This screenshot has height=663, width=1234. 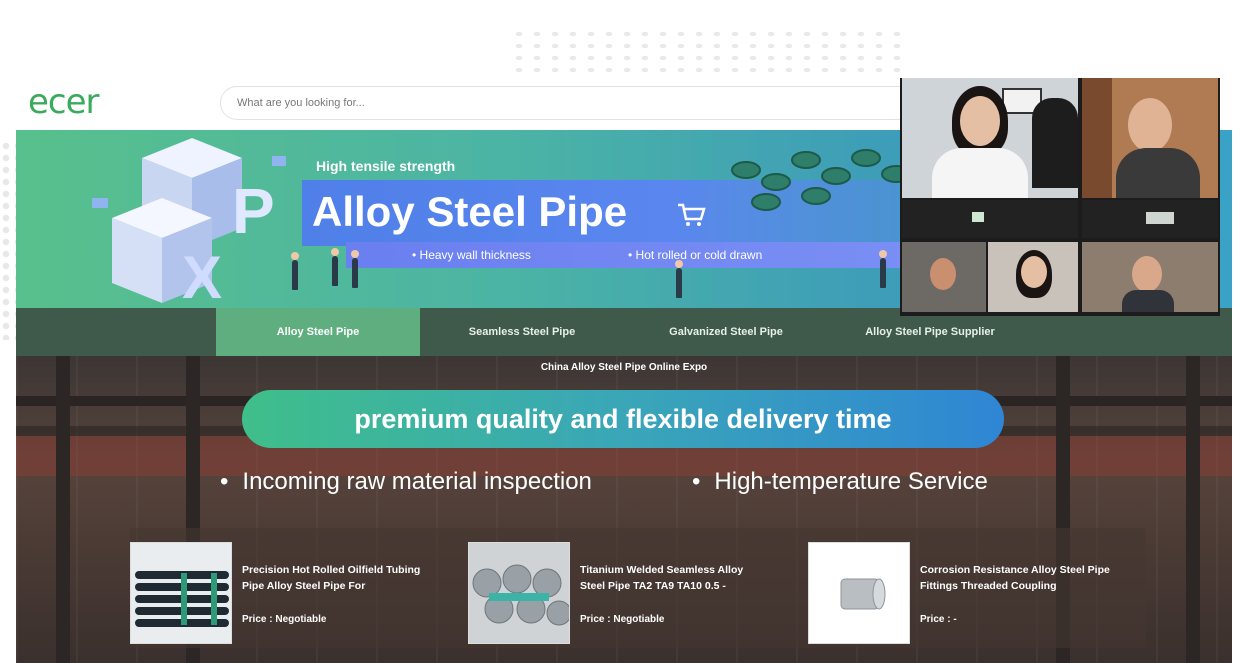 I want to click on video-call-overlay, so click(x=1060, y=197).